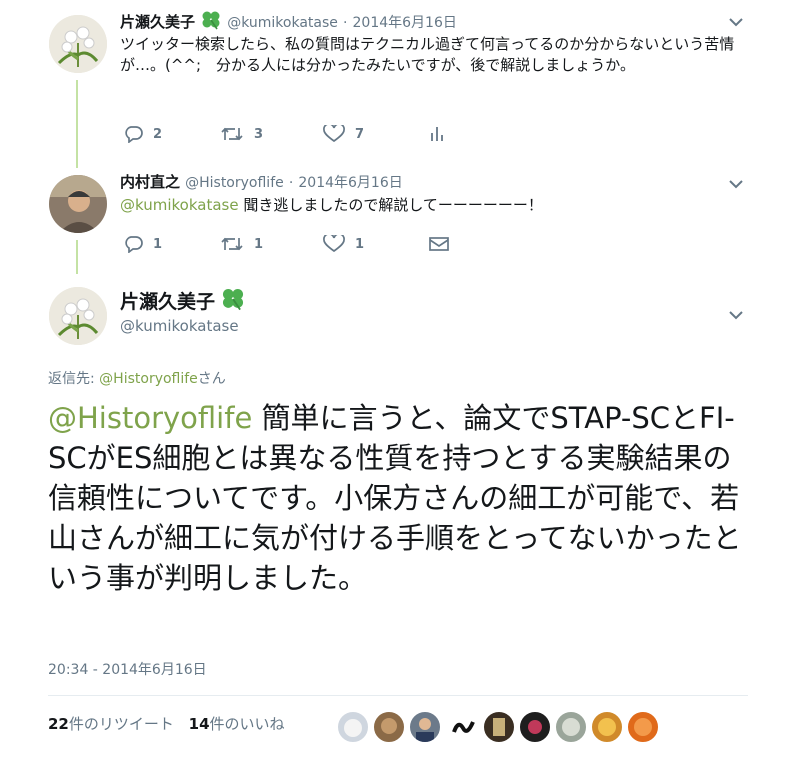 The image size is (793, 759). Describe the element at coordinates (150, 418) in the screenshot. I see `mention-link: @Historyoflife` at that location.